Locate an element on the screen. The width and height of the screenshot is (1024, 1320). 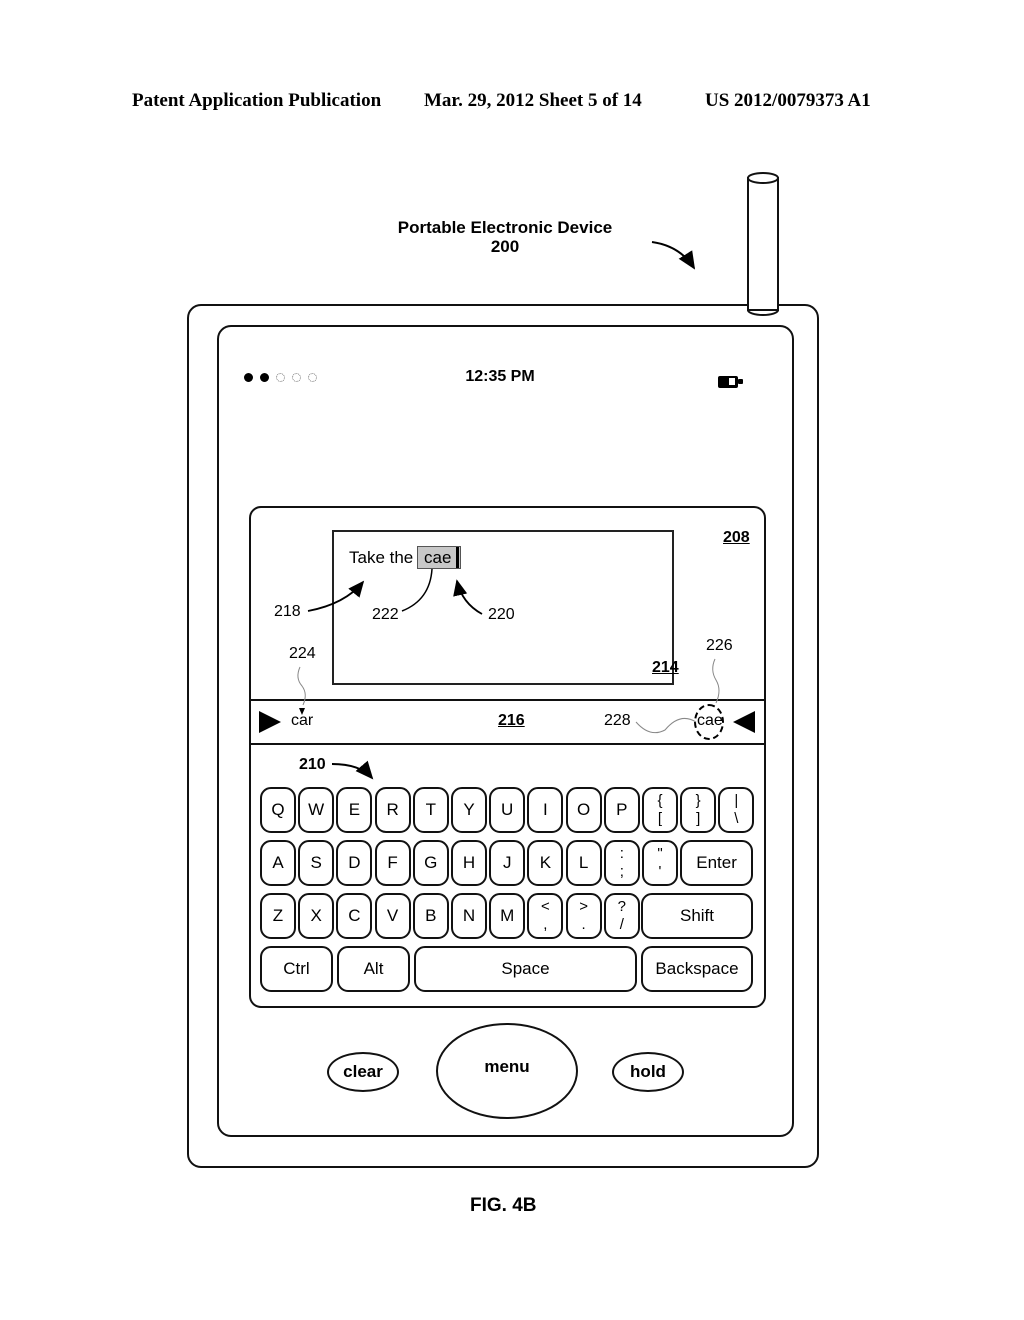
antenna-icon is located at coordinates (763, 244).